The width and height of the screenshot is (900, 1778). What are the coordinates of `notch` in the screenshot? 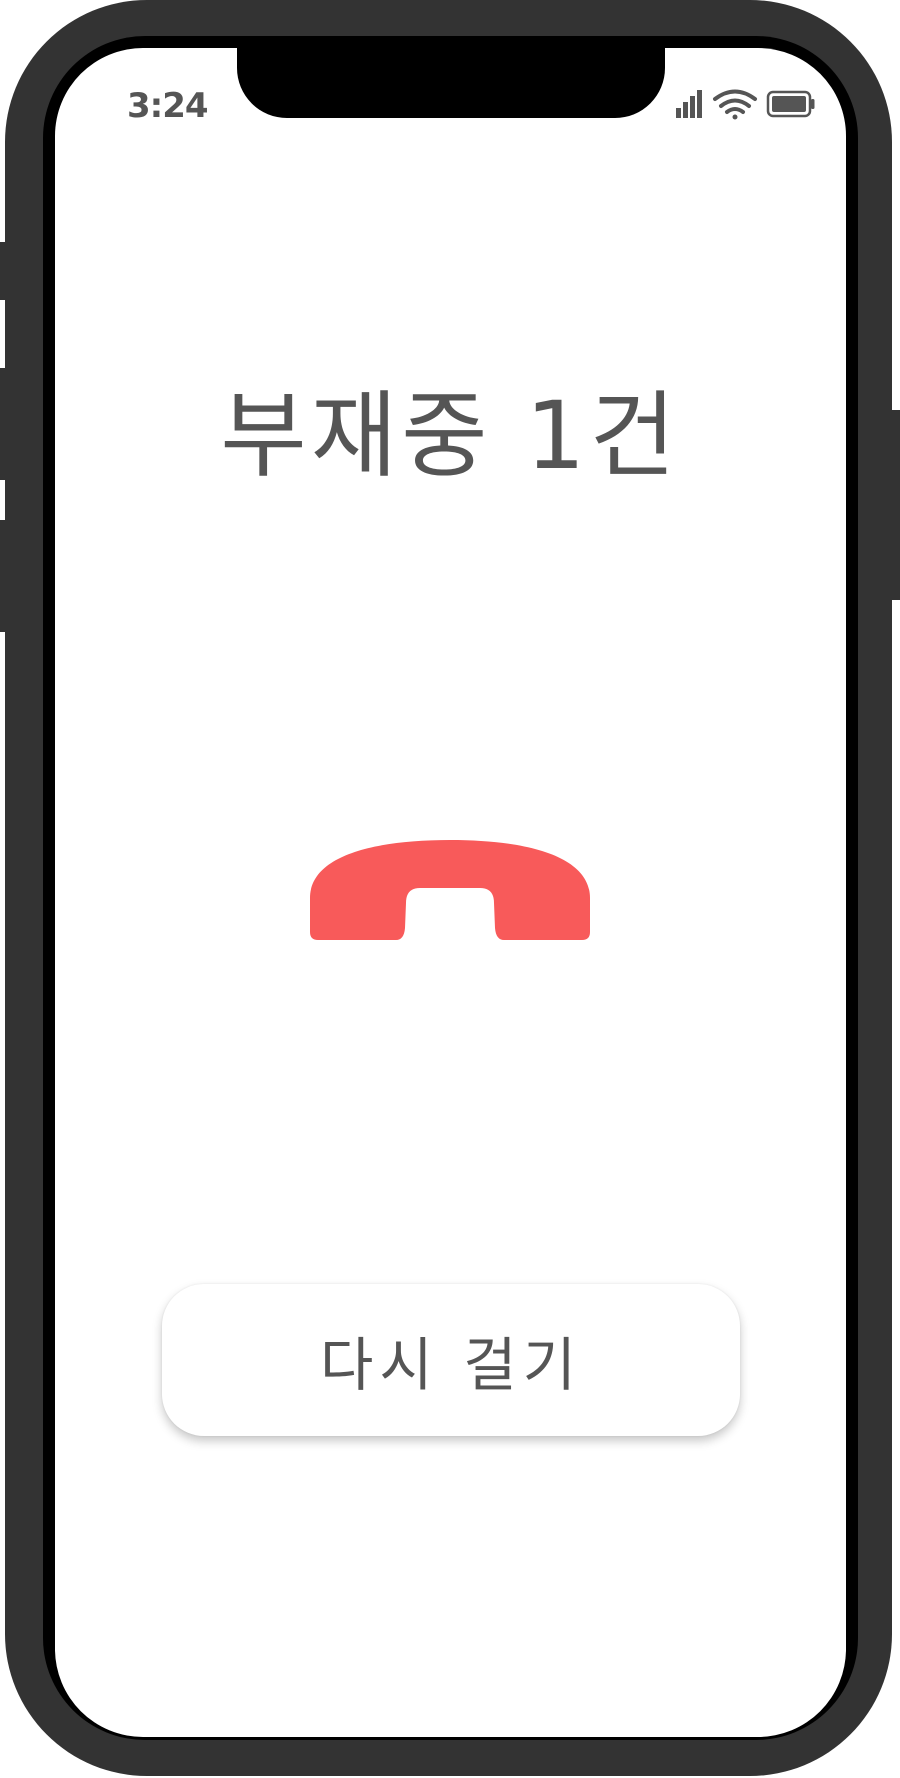 It's located at (451, 78).